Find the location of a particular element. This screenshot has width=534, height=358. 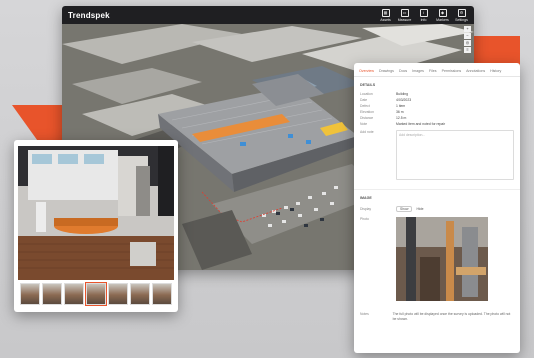

nav-measure: ▭ Measure is located at coordinates (404, 15).